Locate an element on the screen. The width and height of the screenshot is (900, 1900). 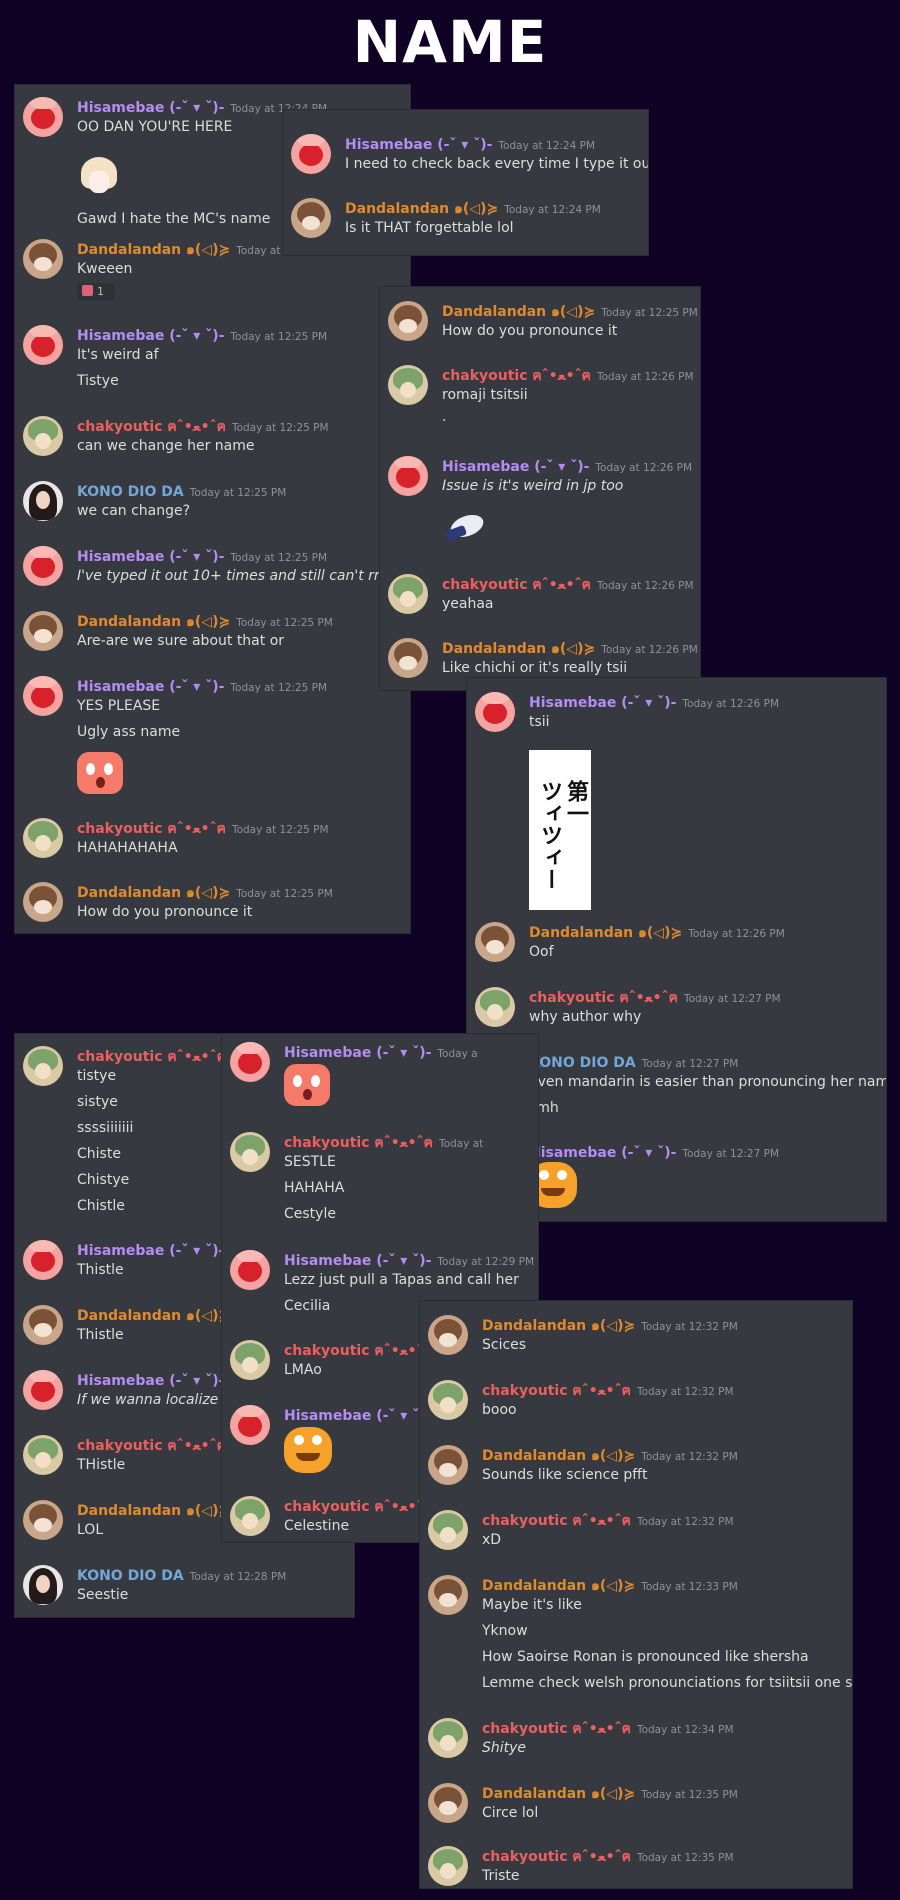
message-text: Kweeen is located at coordinates (105, 269).